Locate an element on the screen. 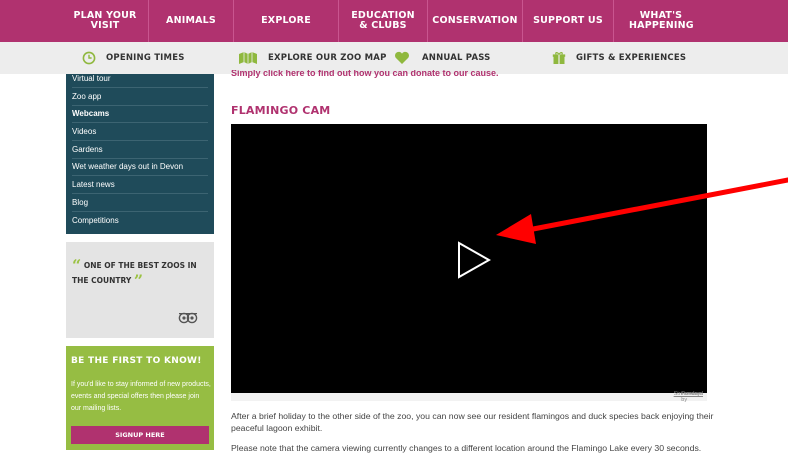  nav-label: SUPPORT US is located at coordinates (568, 20).